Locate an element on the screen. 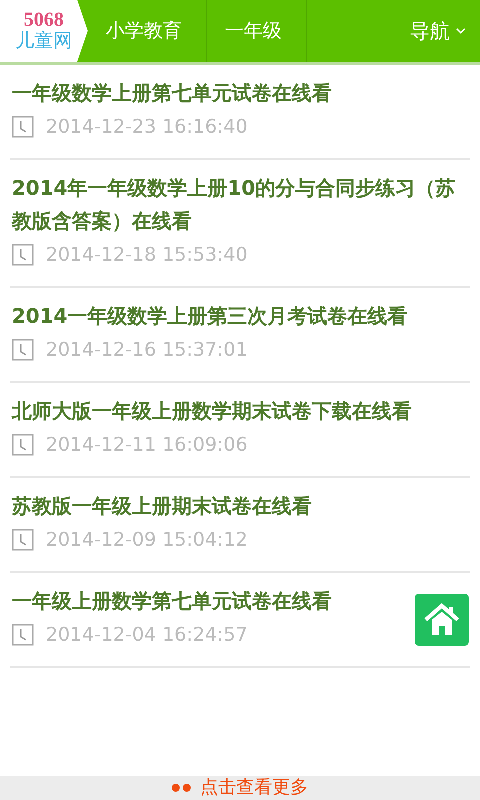 The height and width of the screenshot is (800, 480). article-time: 2014-12-18 15:53:40 is located at coordinates (147, 255).